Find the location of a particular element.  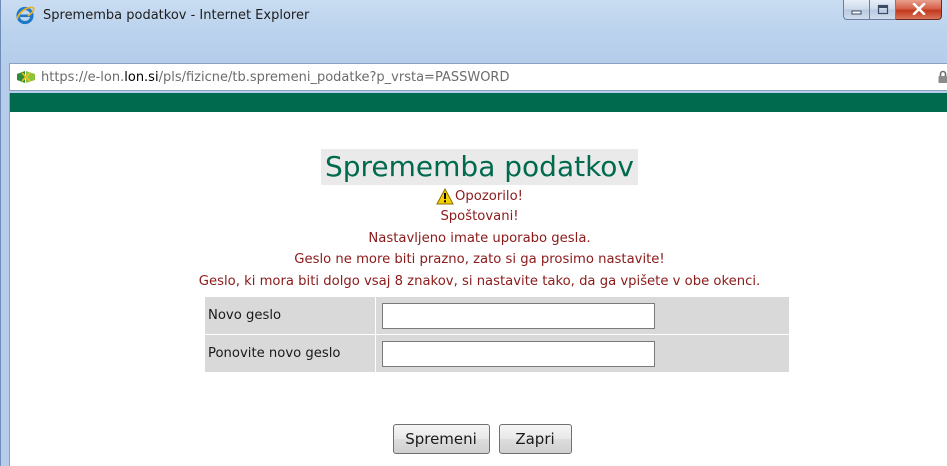

password-form: Novo geslo Ponovite novo geslo is located at coordinates (497, 334).